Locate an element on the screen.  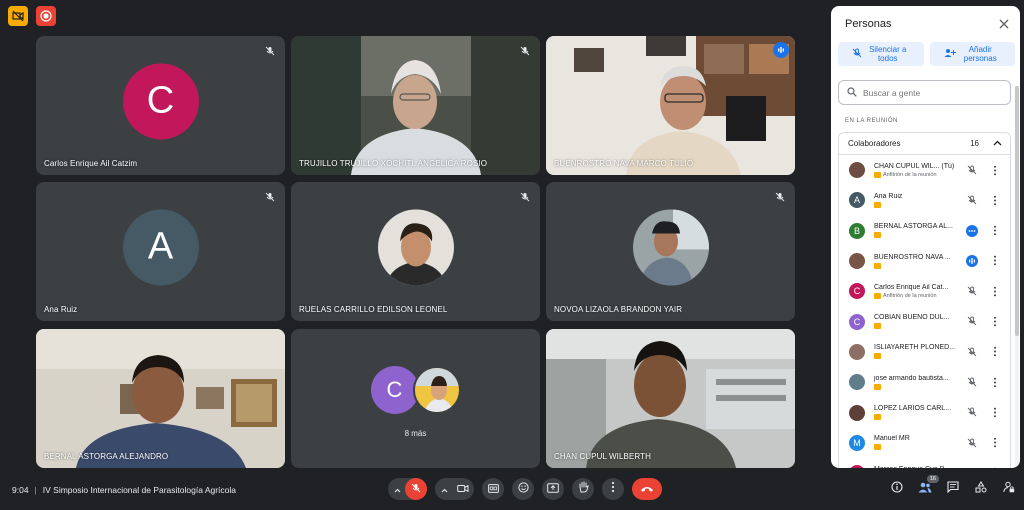
participant-tile: RUELAS CARRILLO EDILSON LEONEL is located at coordinates (415, 251).